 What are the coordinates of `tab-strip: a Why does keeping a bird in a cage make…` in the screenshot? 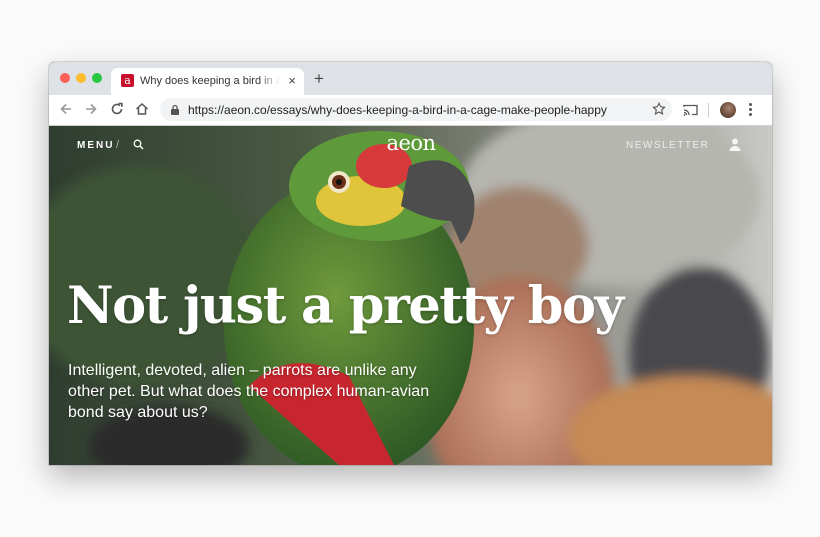 It's located at (410, 78).